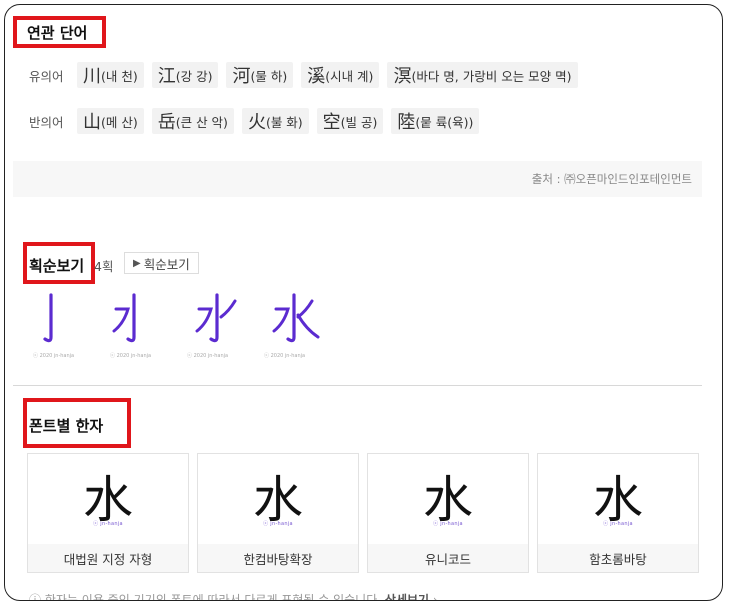 This screenshot has height=607, width=729. What do you see at coordinates (357, 385) in the screenshot?
I see `divider` at bounding box center [357, 385].